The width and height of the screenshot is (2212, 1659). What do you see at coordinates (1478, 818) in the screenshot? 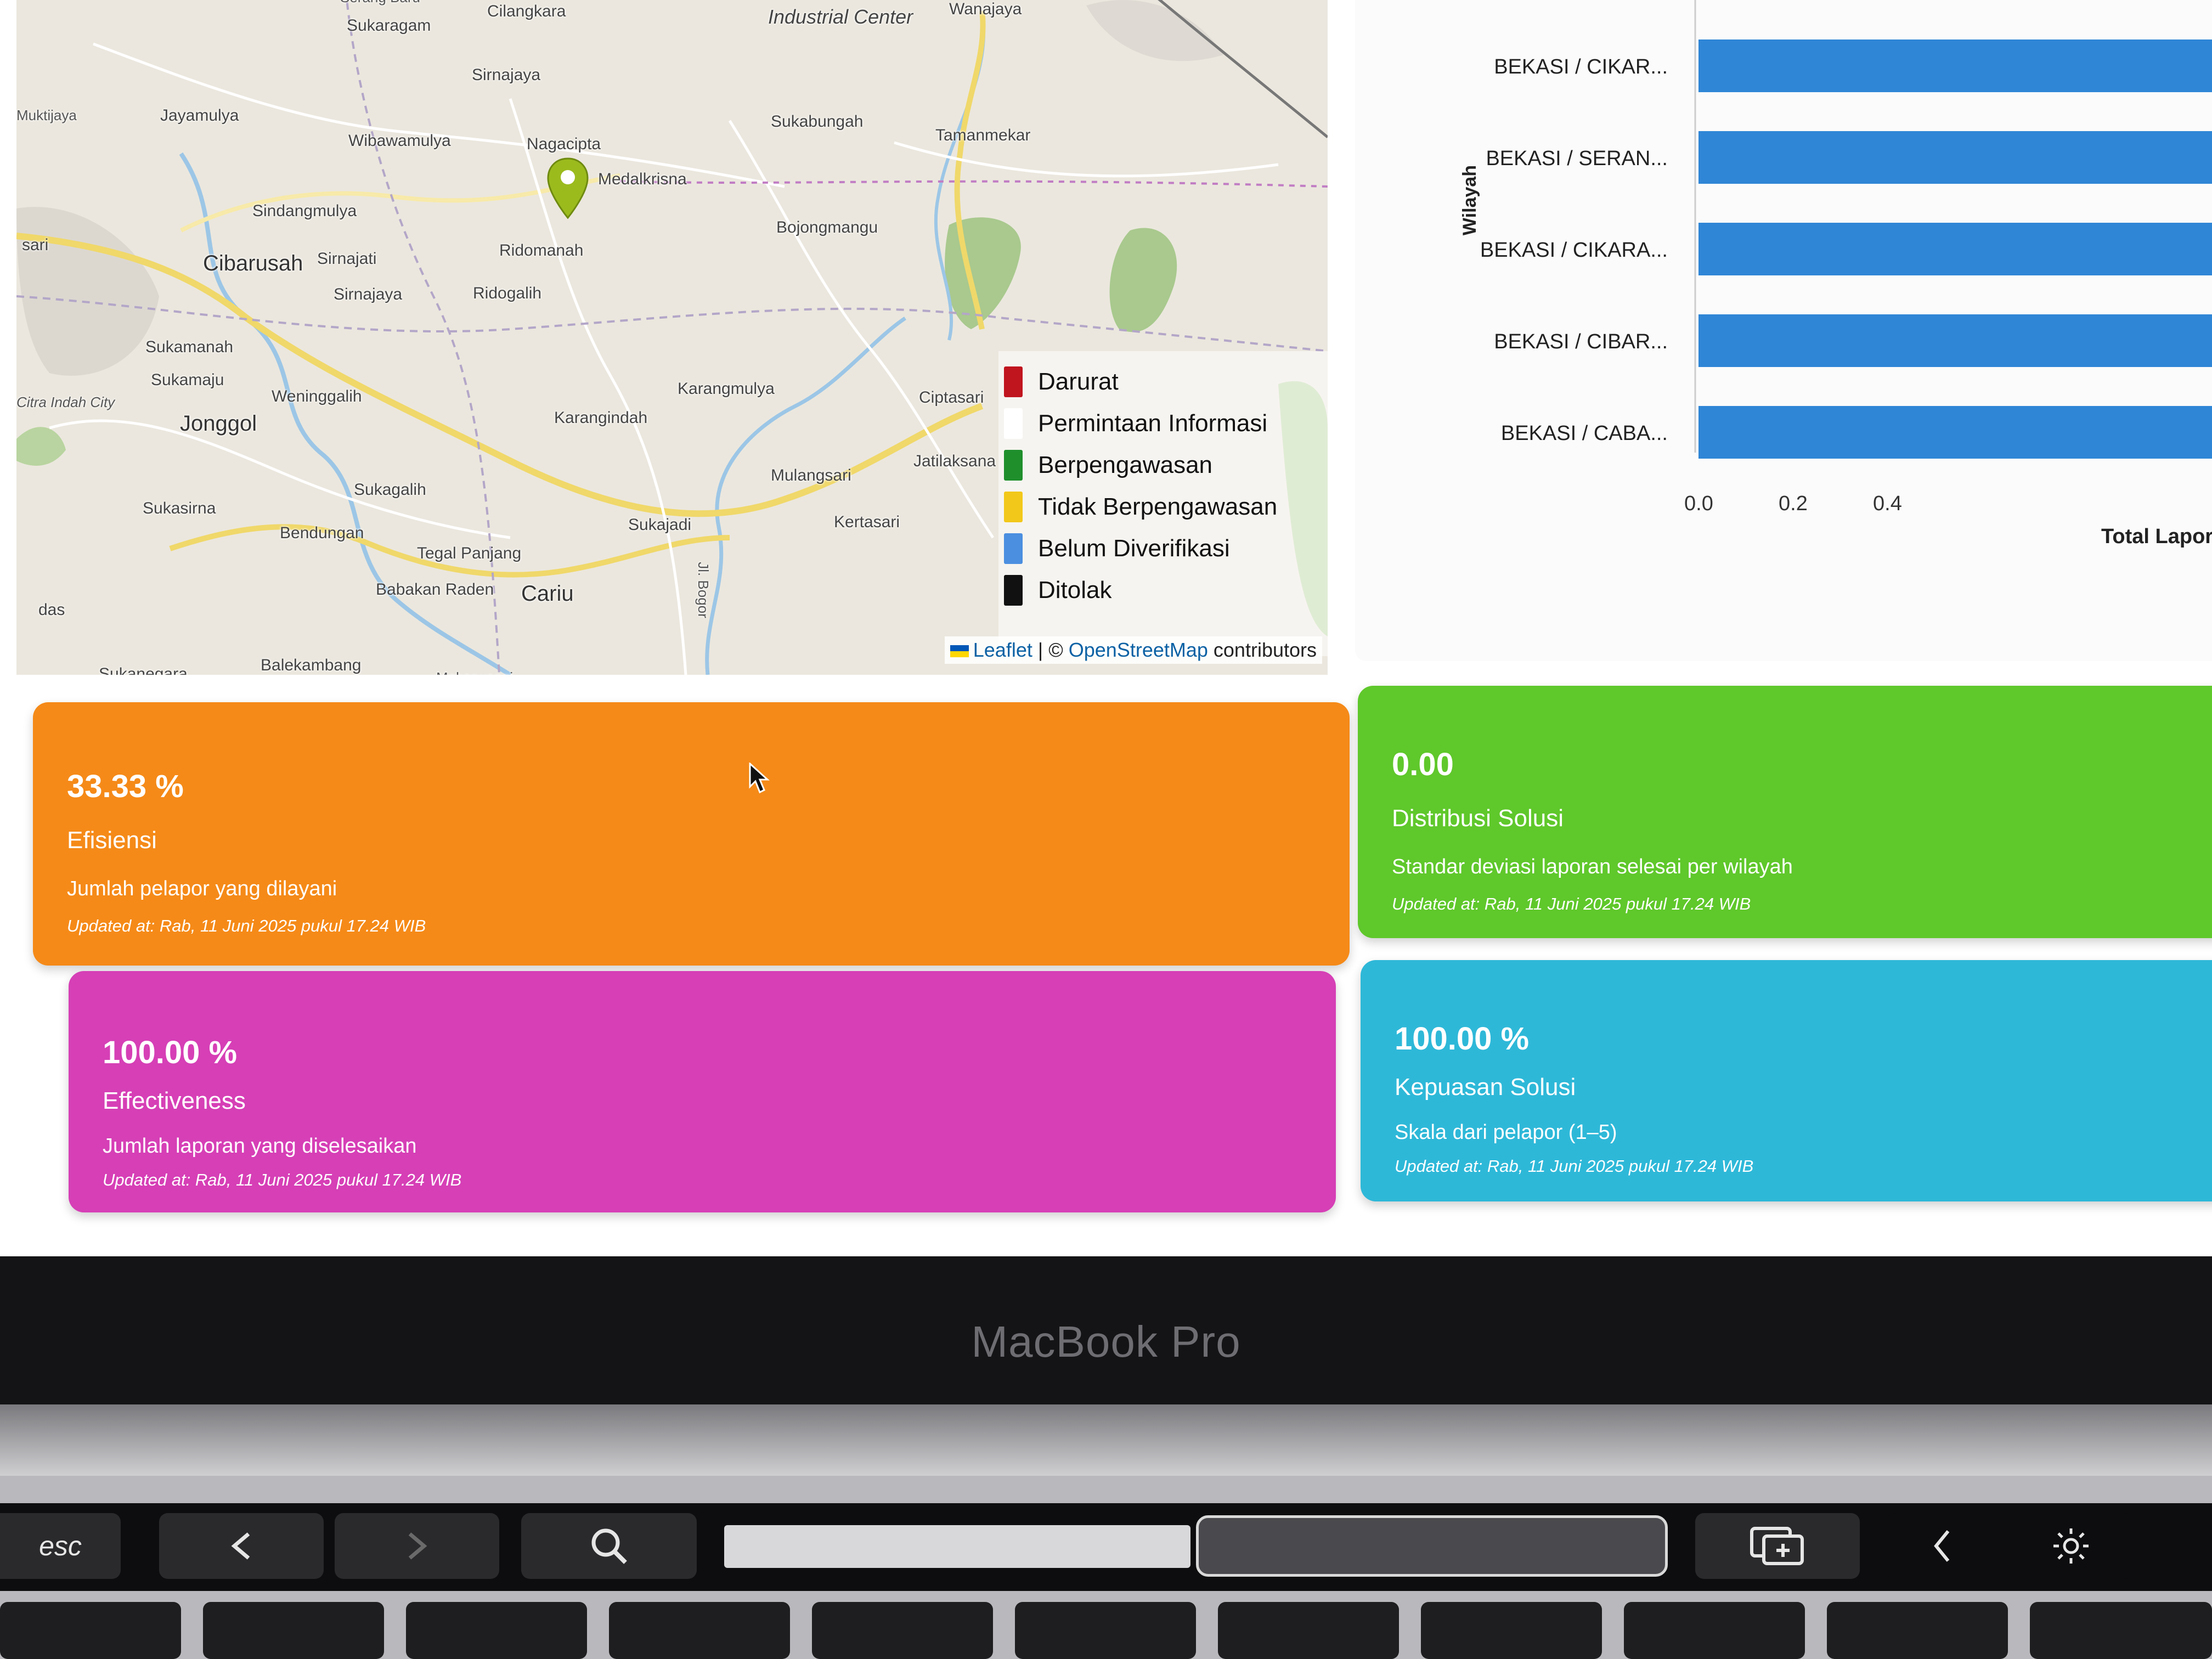
I see `distribusi-title: Distribusi Solusi` at bounding box center [1478, 818].